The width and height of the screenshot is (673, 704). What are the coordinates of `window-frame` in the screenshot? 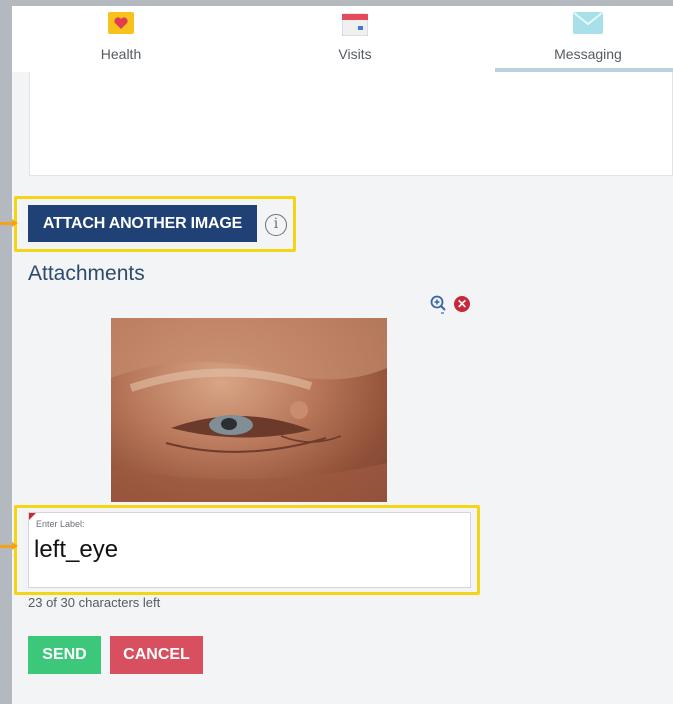 It's located at (6, 352).